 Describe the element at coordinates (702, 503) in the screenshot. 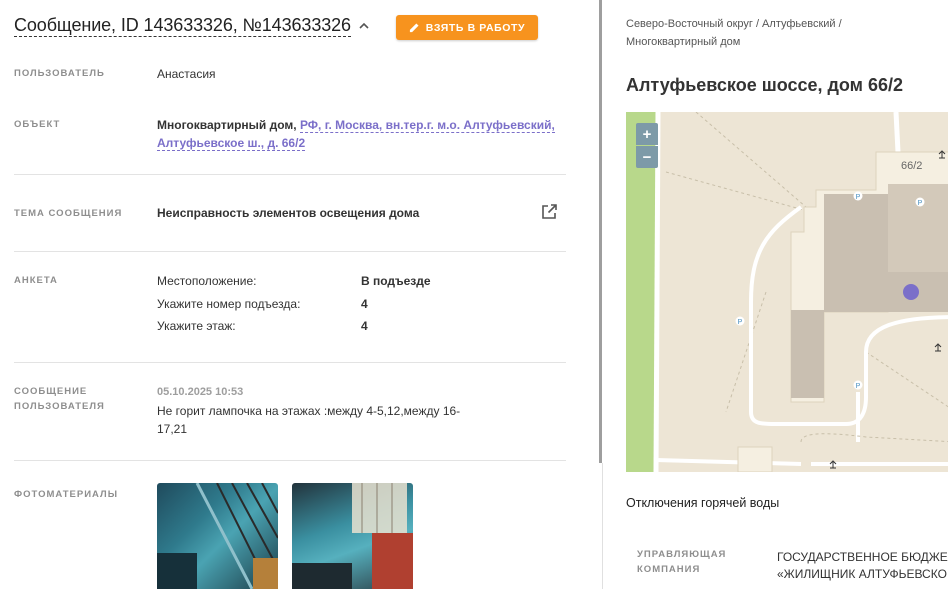

I see `hot-water-outages-link: Отключения горячей воды` at that location.